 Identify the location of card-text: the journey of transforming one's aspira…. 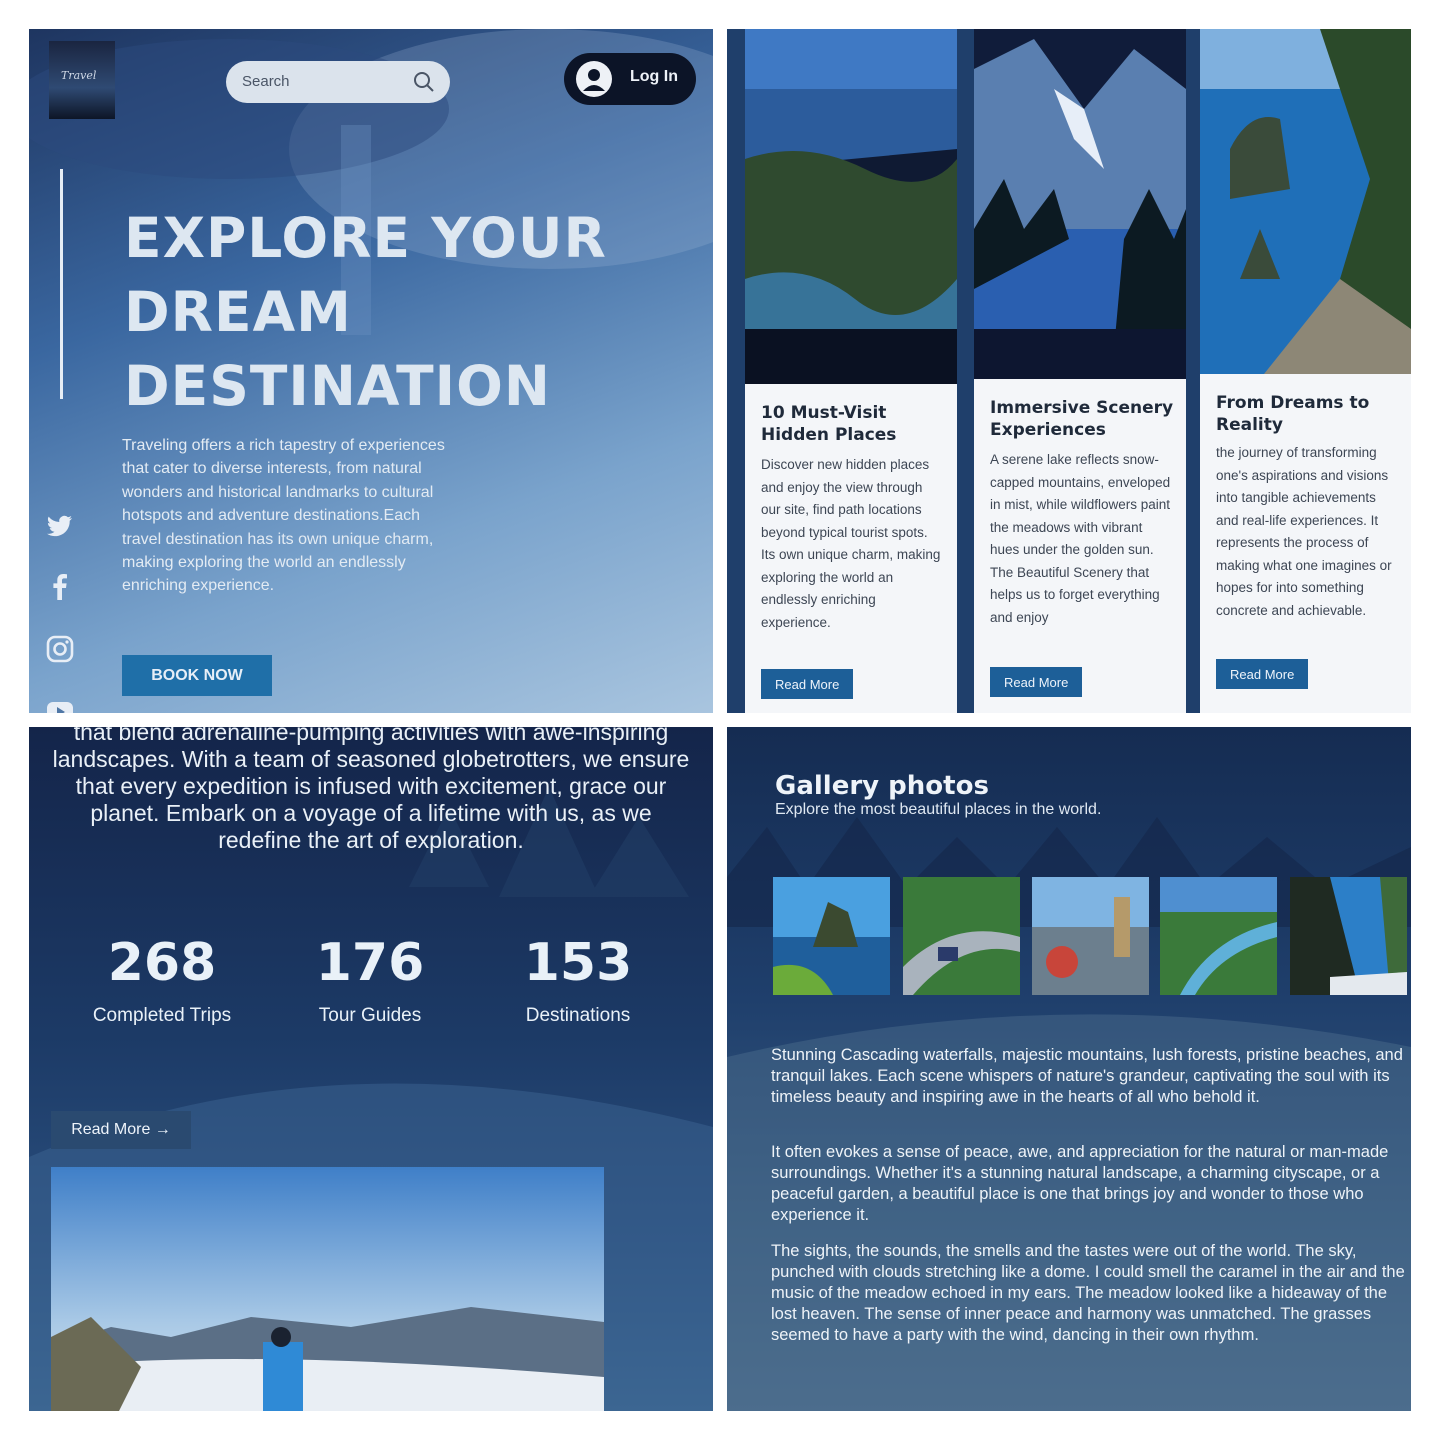
(1304, 531).